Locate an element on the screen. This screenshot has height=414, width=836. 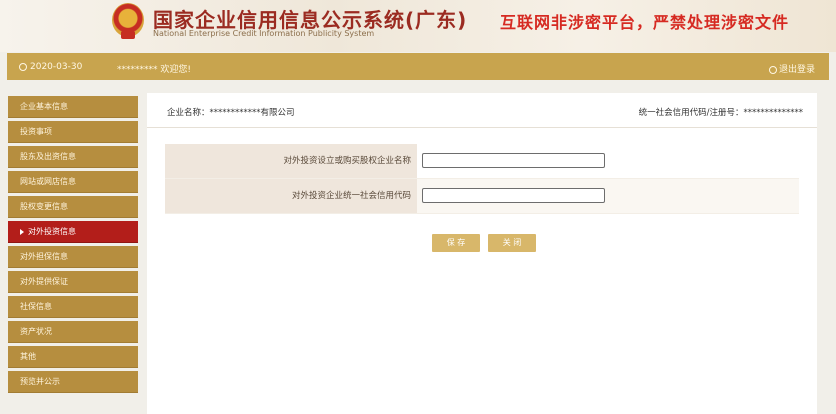
investment-form: 对外投资设立或购买股权企业名称 对外投资企业统一社会信用代码 is located at coordinates (482, 180).